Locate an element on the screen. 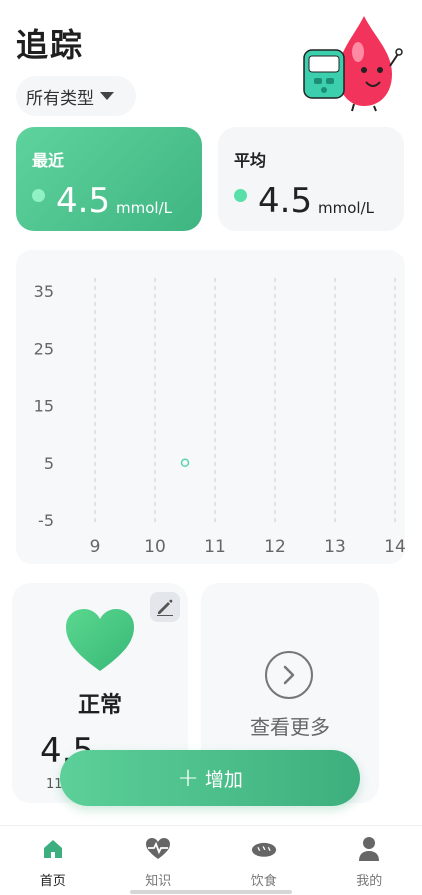 This screenshot has height=895, width=422. type-filter-label: 所有类型 is located at coordinates (60, 98).